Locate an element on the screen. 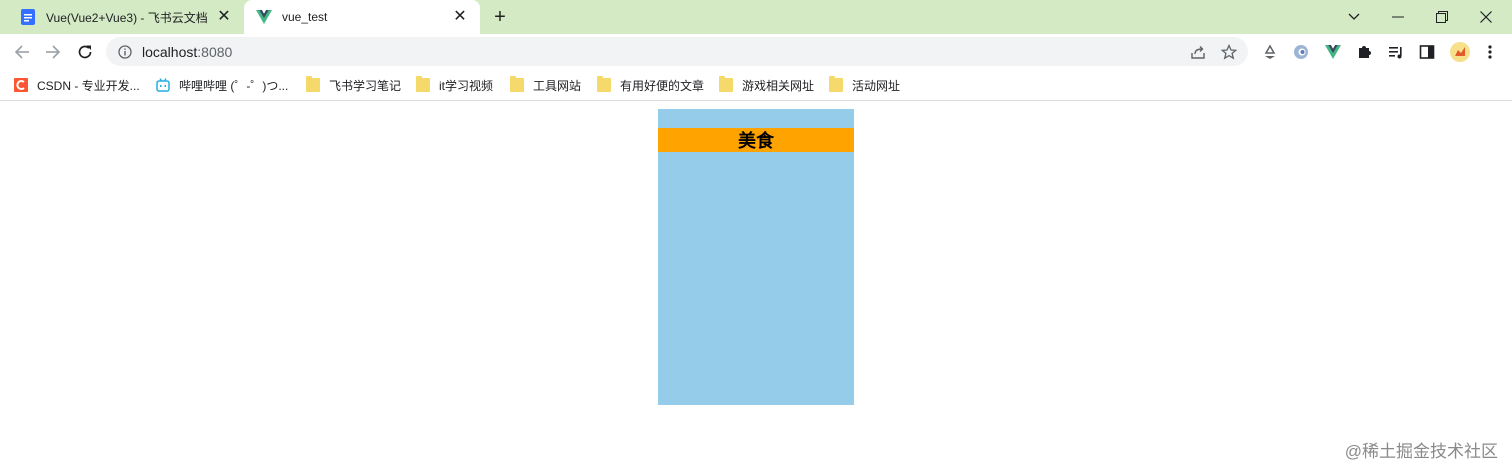 This screenshot has height=476, width=1512. watermark: @稀土掘金技术社区 is located at coordinates (1421, 451).